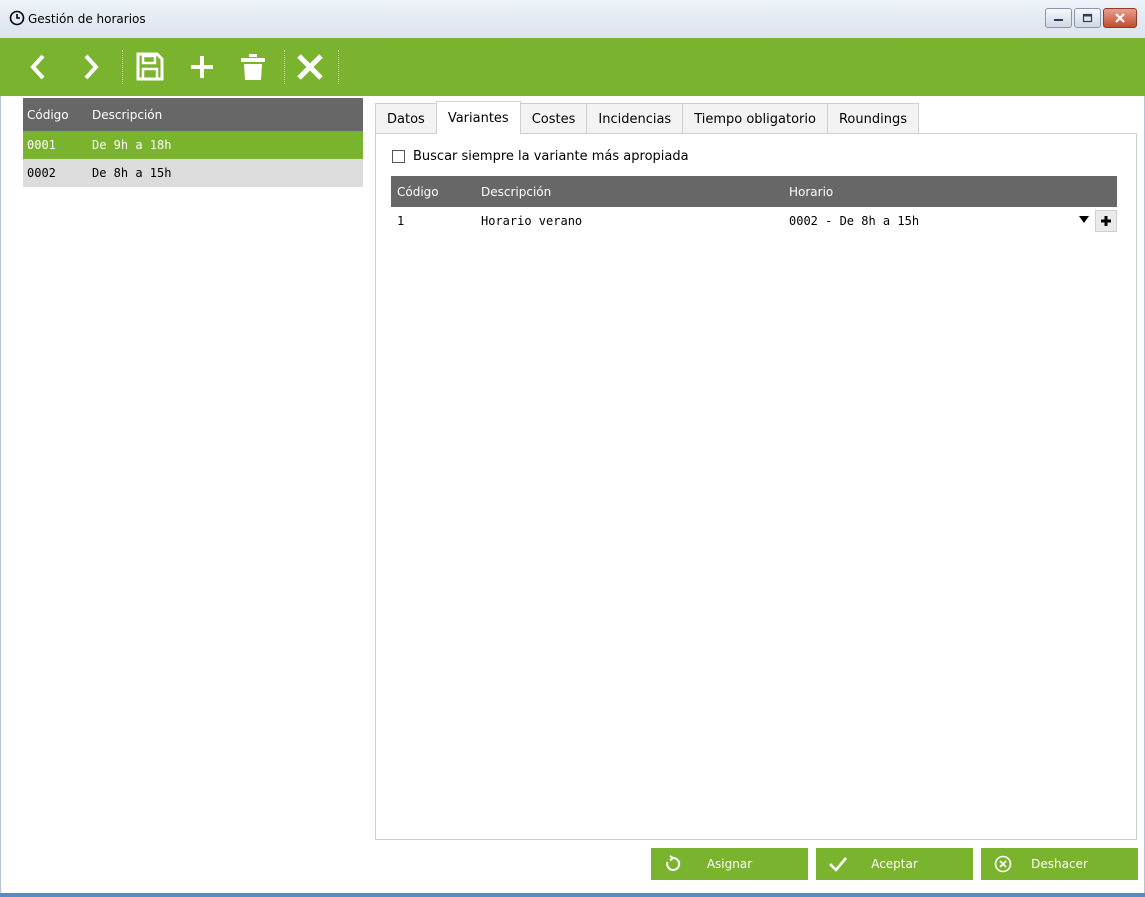 The height and width of the screenshot is (897, 1145). I want to click on window-close-button, so click(1120, 18).